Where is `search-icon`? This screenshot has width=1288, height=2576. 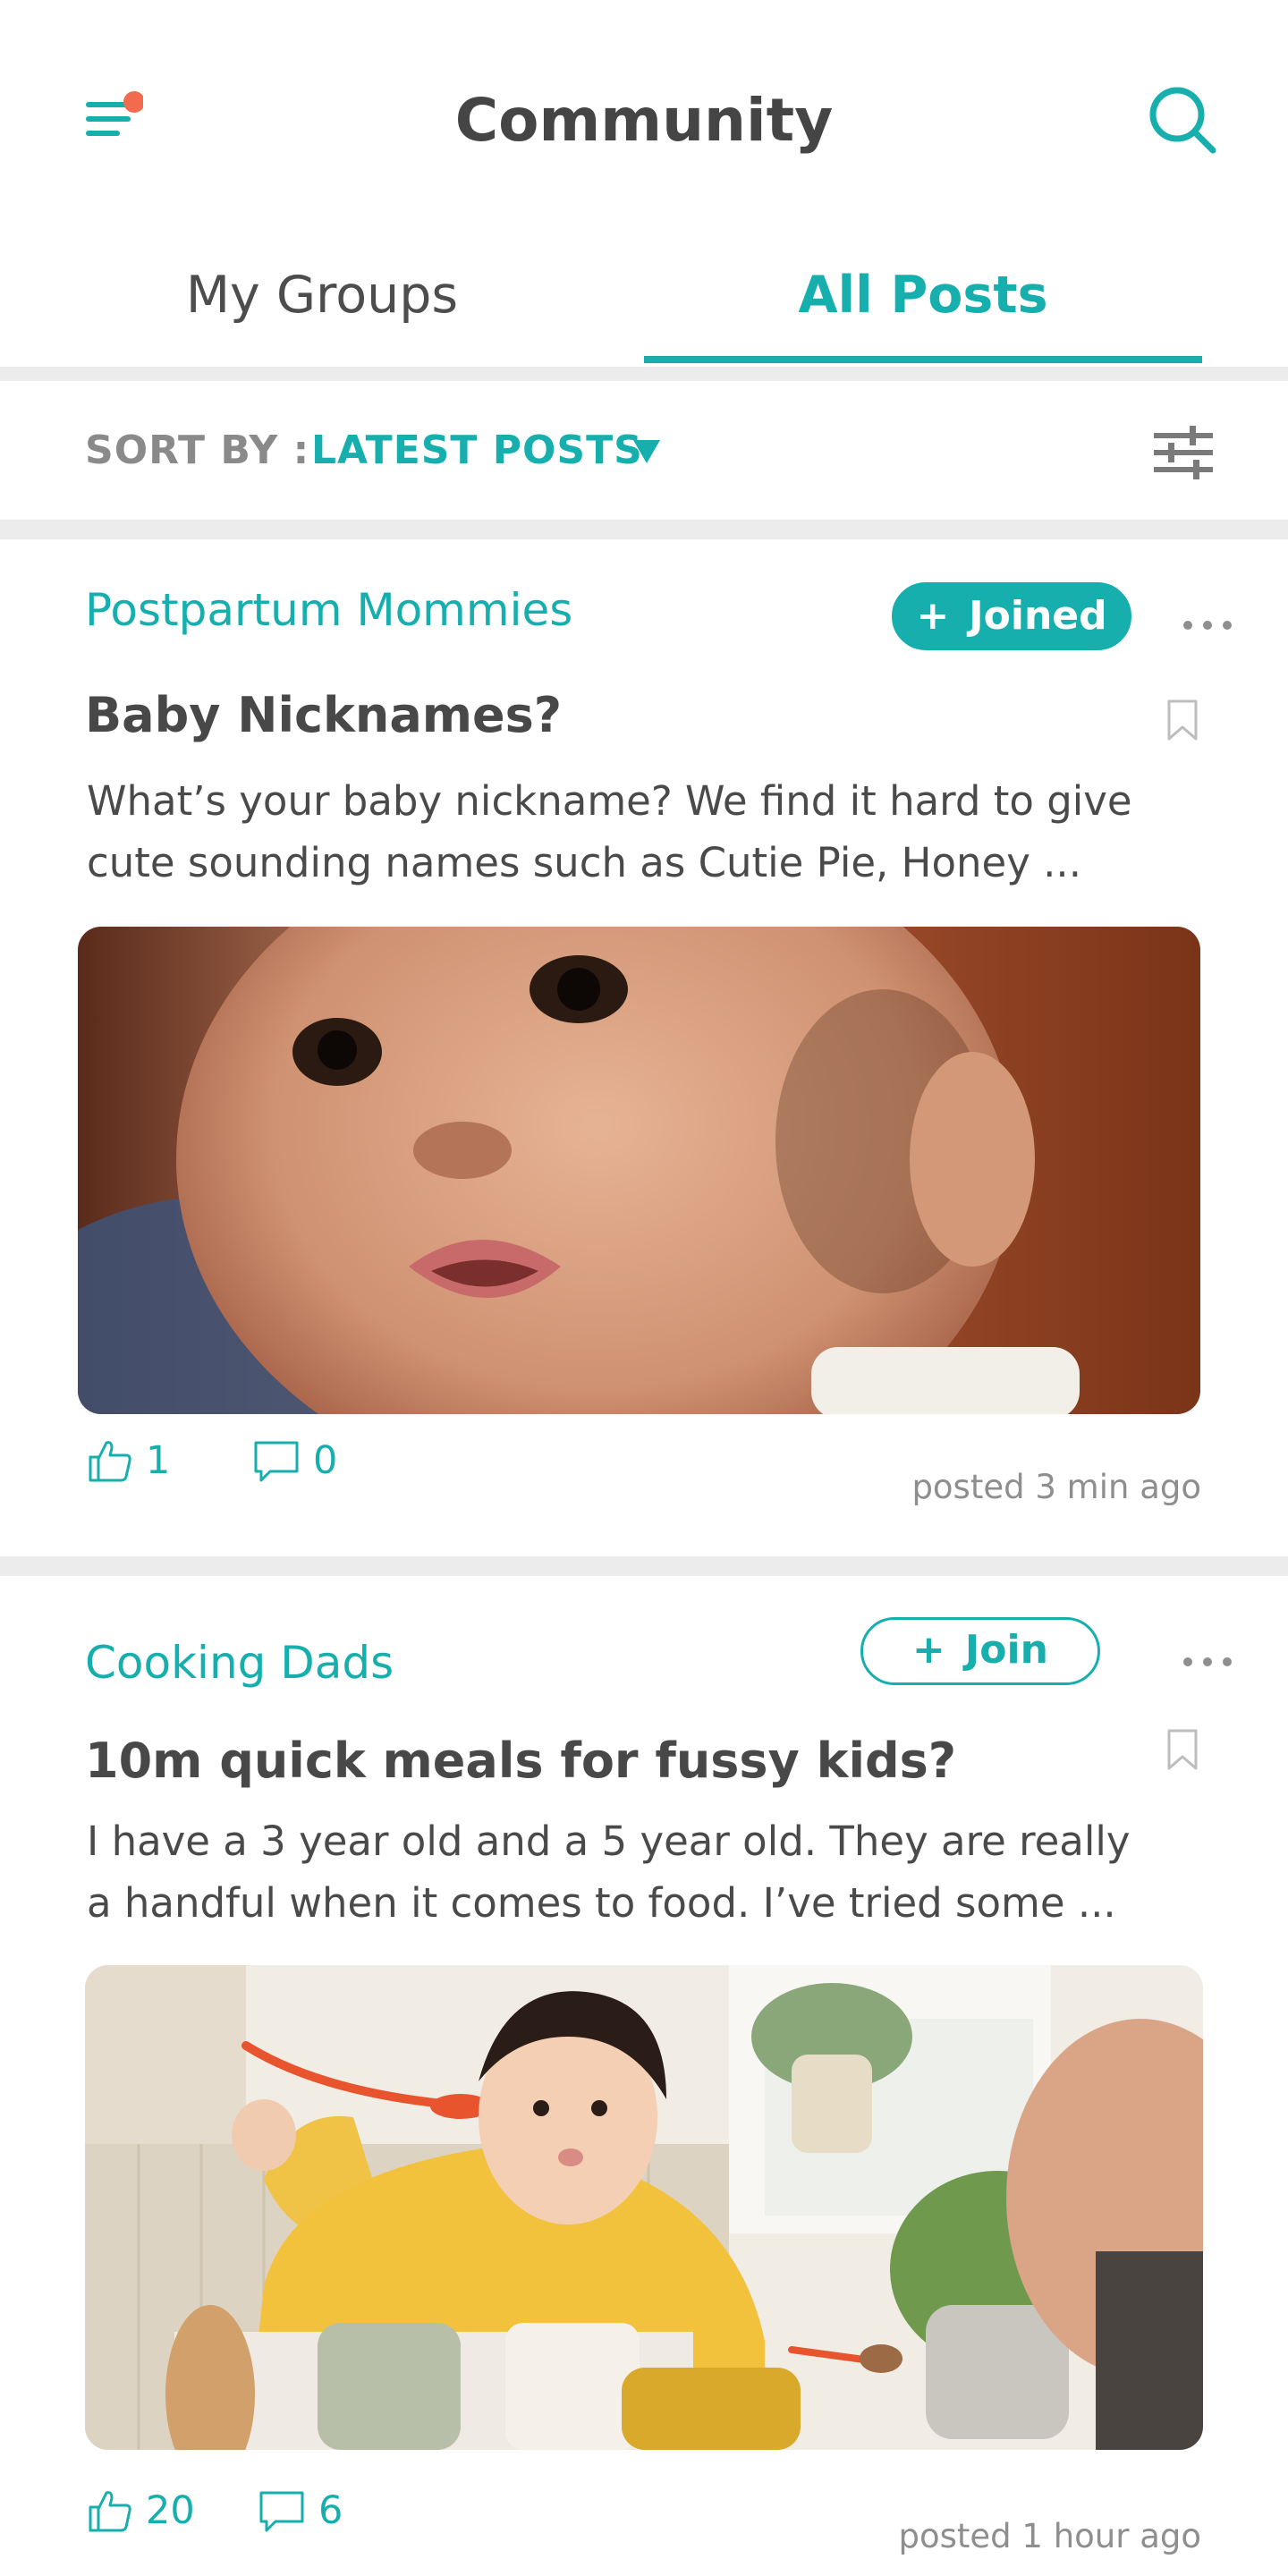 search-icon is located at coordinates (1182, 120).